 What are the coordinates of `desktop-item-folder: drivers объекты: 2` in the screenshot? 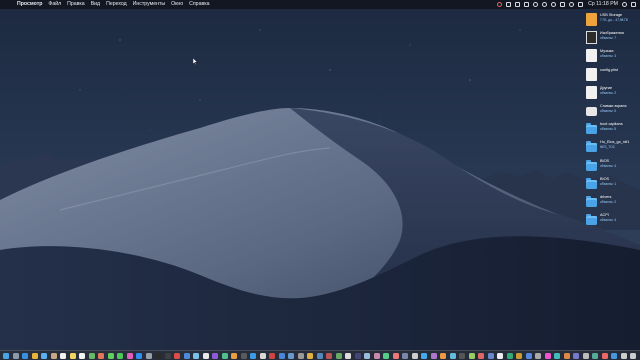 It's located at (608, 203).